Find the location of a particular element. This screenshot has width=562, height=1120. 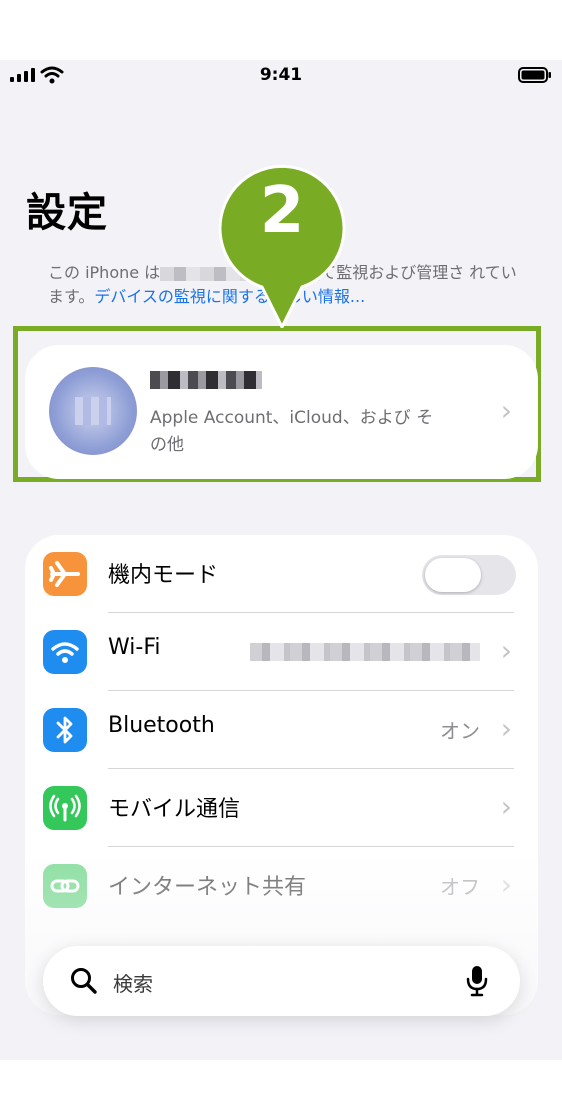

cellular-row: モバイル通信 › is located at coordinates (281, 808).